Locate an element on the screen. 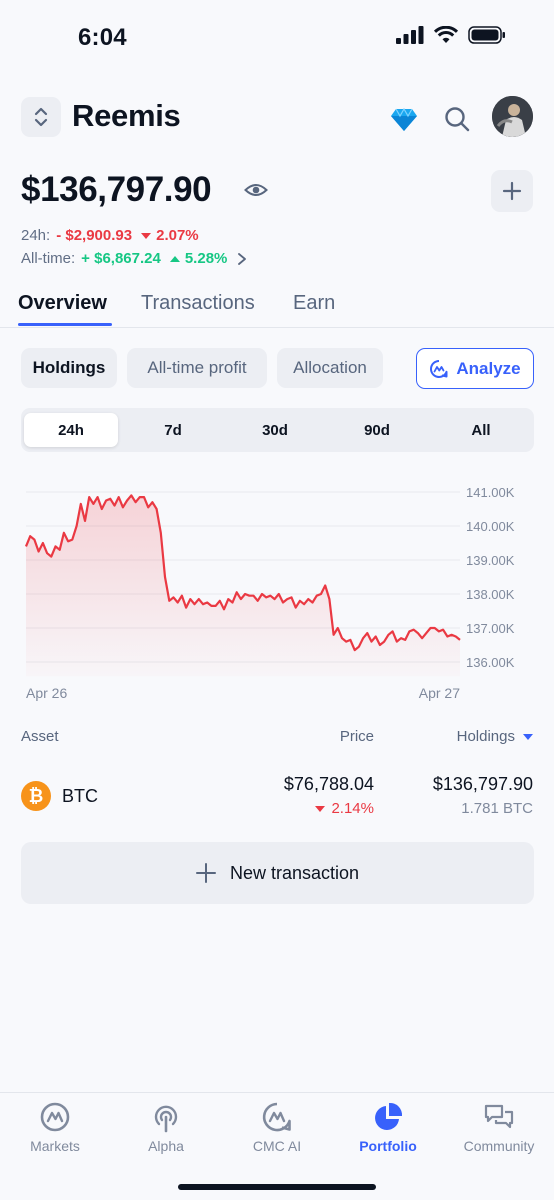 This screenshot has width=554, height=1200. all-time-label: All-time: is located at coordinates (48, 258).